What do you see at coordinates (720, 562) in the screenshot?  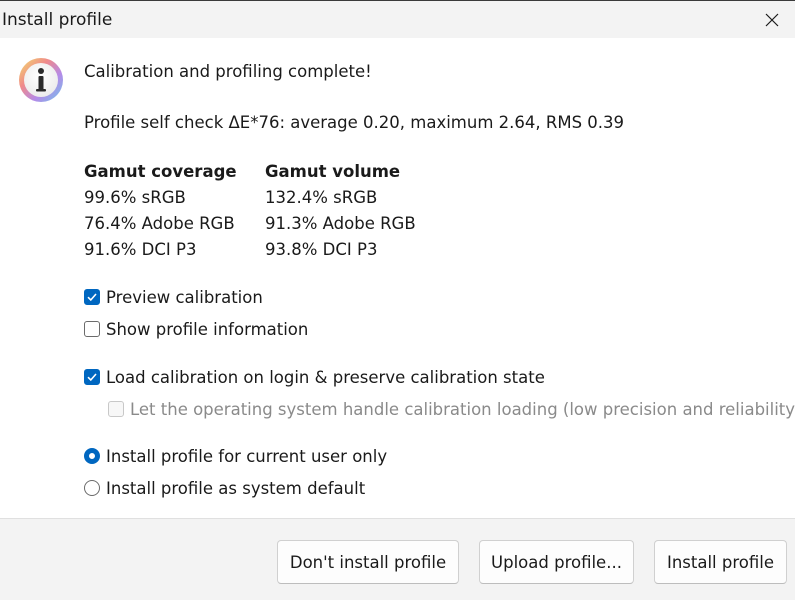 I see `install-profile-button: Install profile` at bounding box center [720, 562].